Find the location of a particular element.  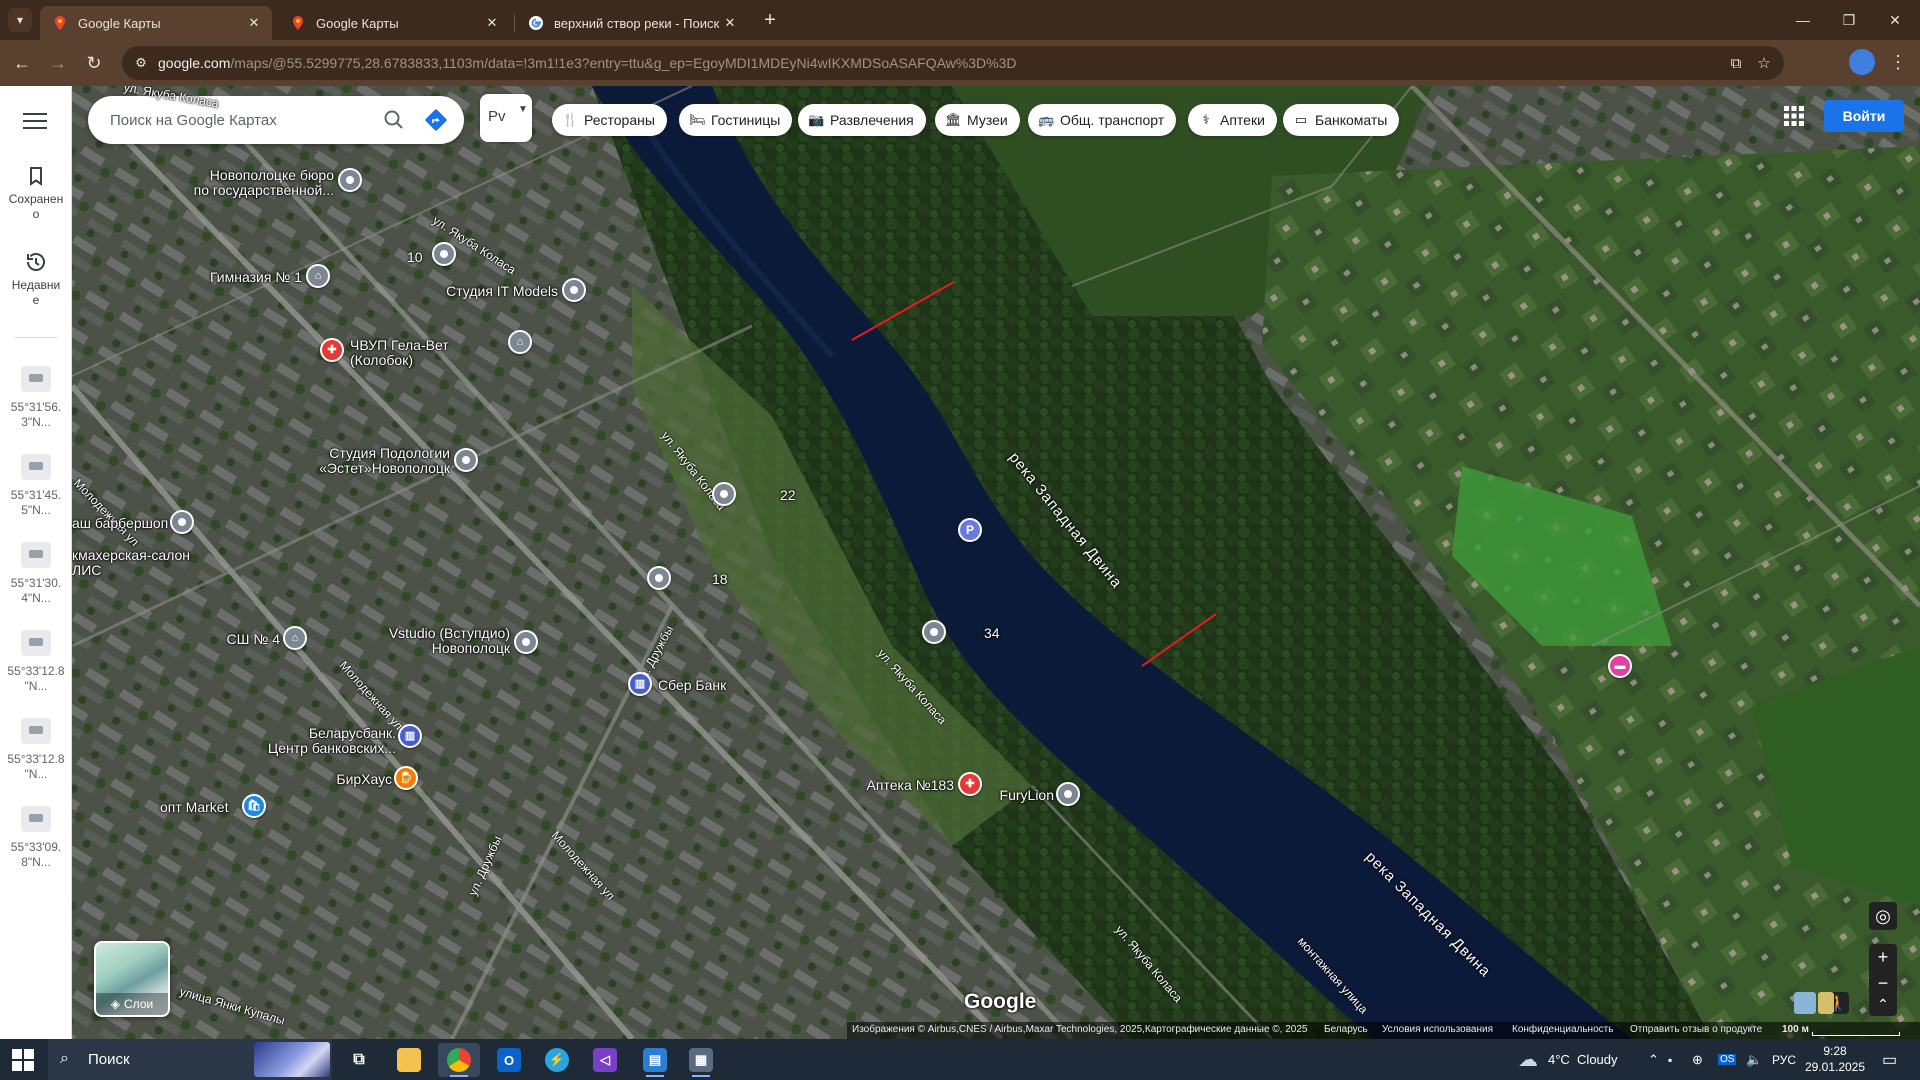

chip-museums: 🏛 Музеи is located at coordinates (977, 120).